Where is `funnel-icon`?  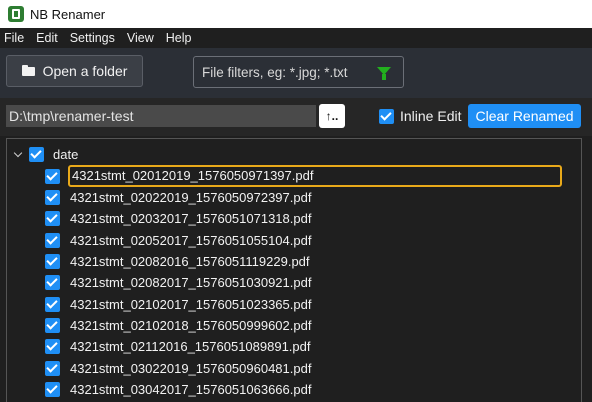 funnel-icon is located at coordinates (384, 73).